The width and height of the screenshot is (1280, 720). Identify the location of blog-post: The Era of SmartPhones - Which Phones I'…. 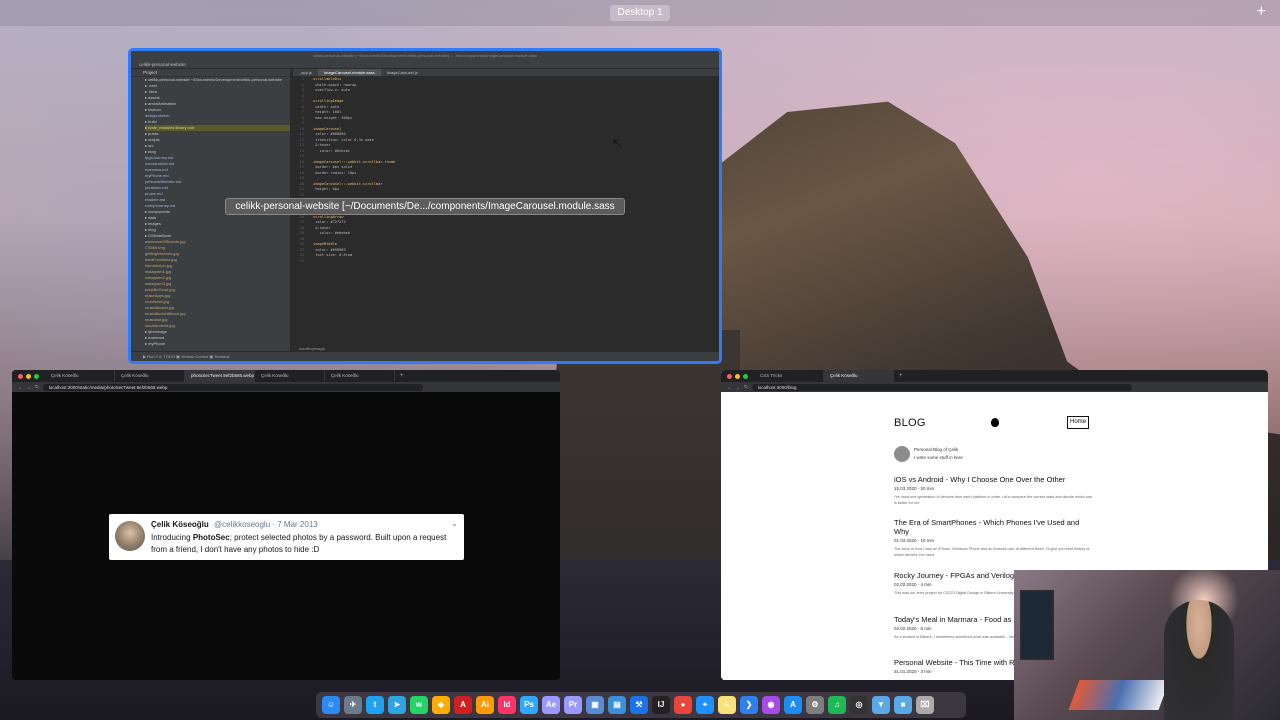
(994, 538).